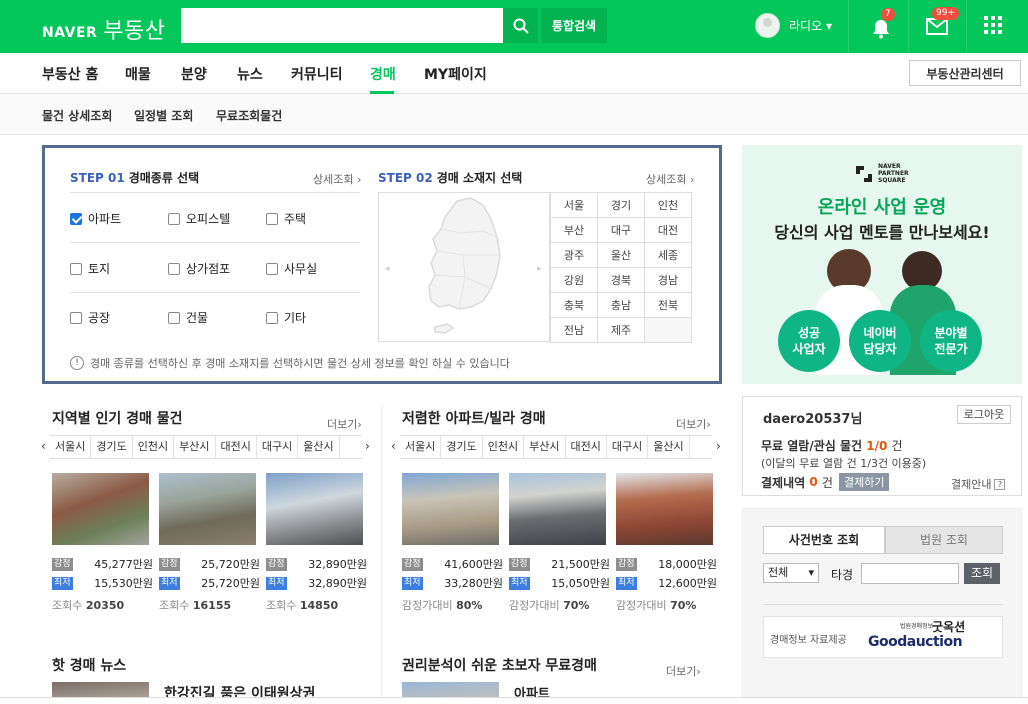 This screenshot has width=1028, height=704. What do you see at coordinates (668, 330) in the screenshot?
I see `region-empty` at bounding box center [668, 330].